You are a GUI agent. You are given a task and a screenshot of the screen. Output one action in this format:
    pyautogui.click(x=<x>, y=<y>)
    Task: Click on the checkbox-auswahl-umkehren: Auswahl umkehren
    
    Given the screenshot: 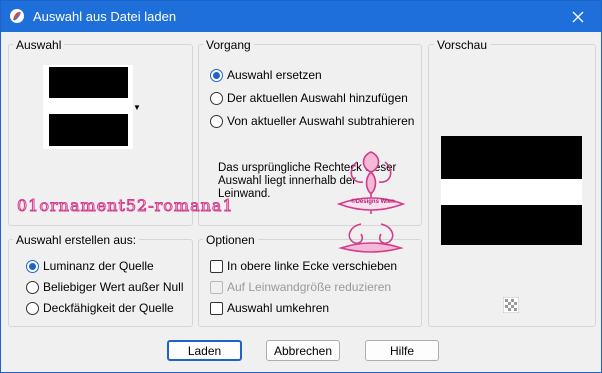 What is the action you would take?
    pyautogui.click(x=269, y=308)
    